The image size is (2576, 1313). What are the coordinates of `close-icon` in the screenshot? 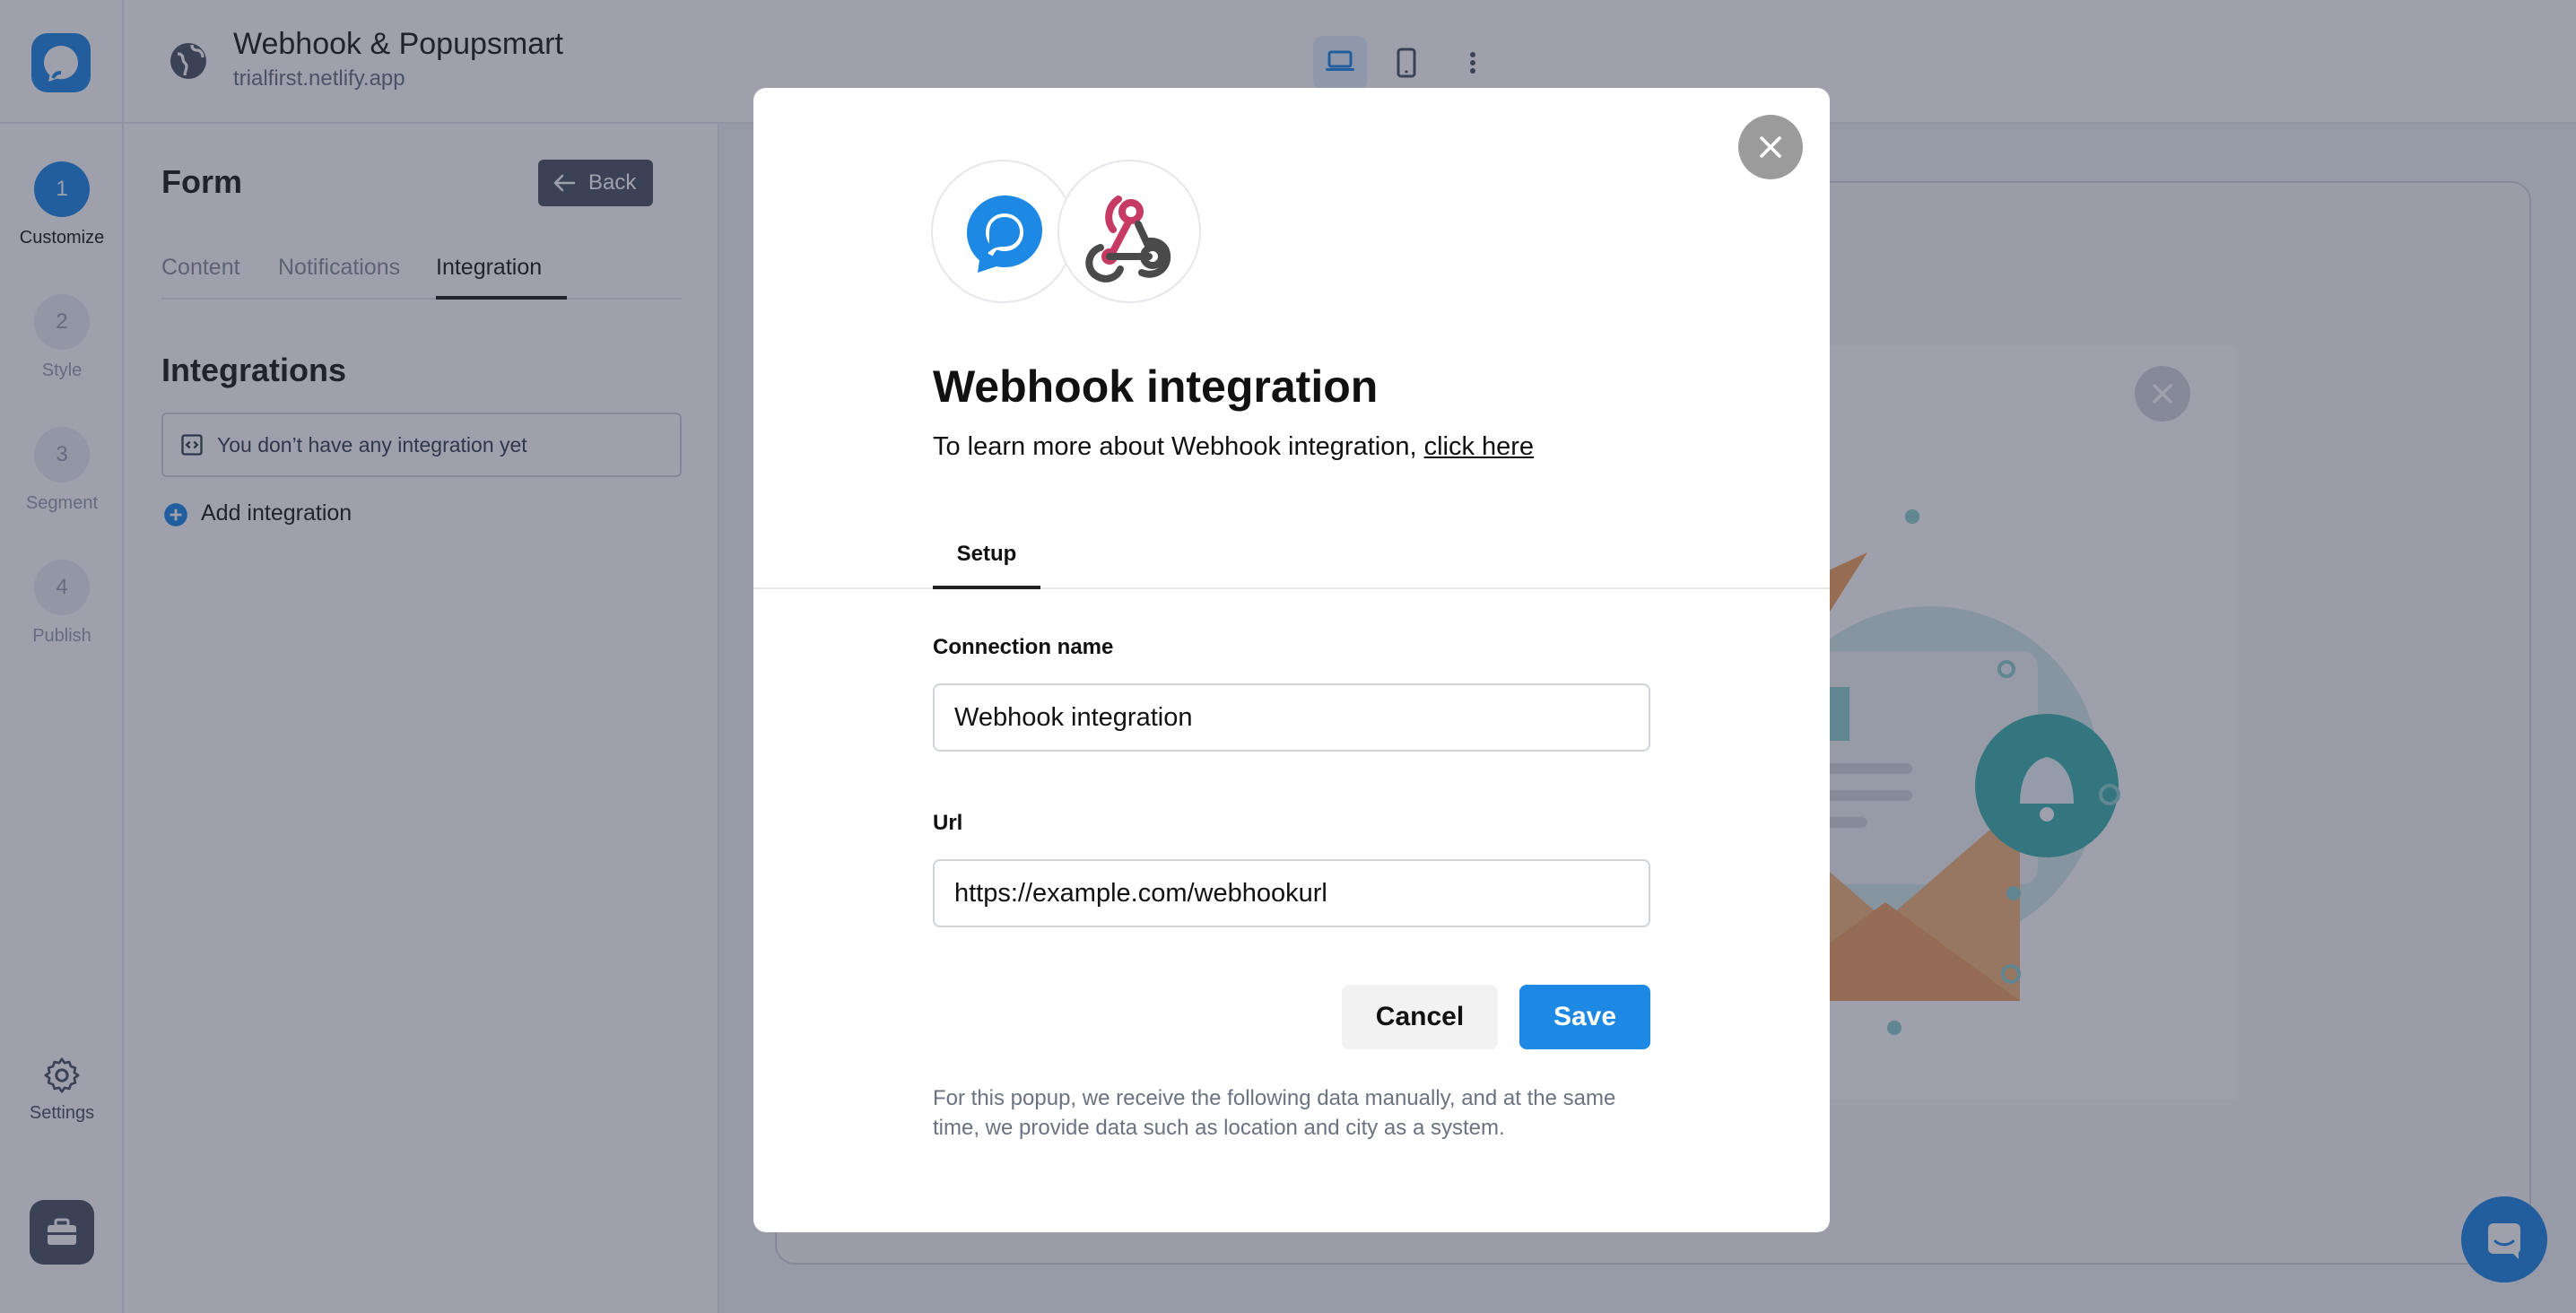 It's located at (1770, 147).